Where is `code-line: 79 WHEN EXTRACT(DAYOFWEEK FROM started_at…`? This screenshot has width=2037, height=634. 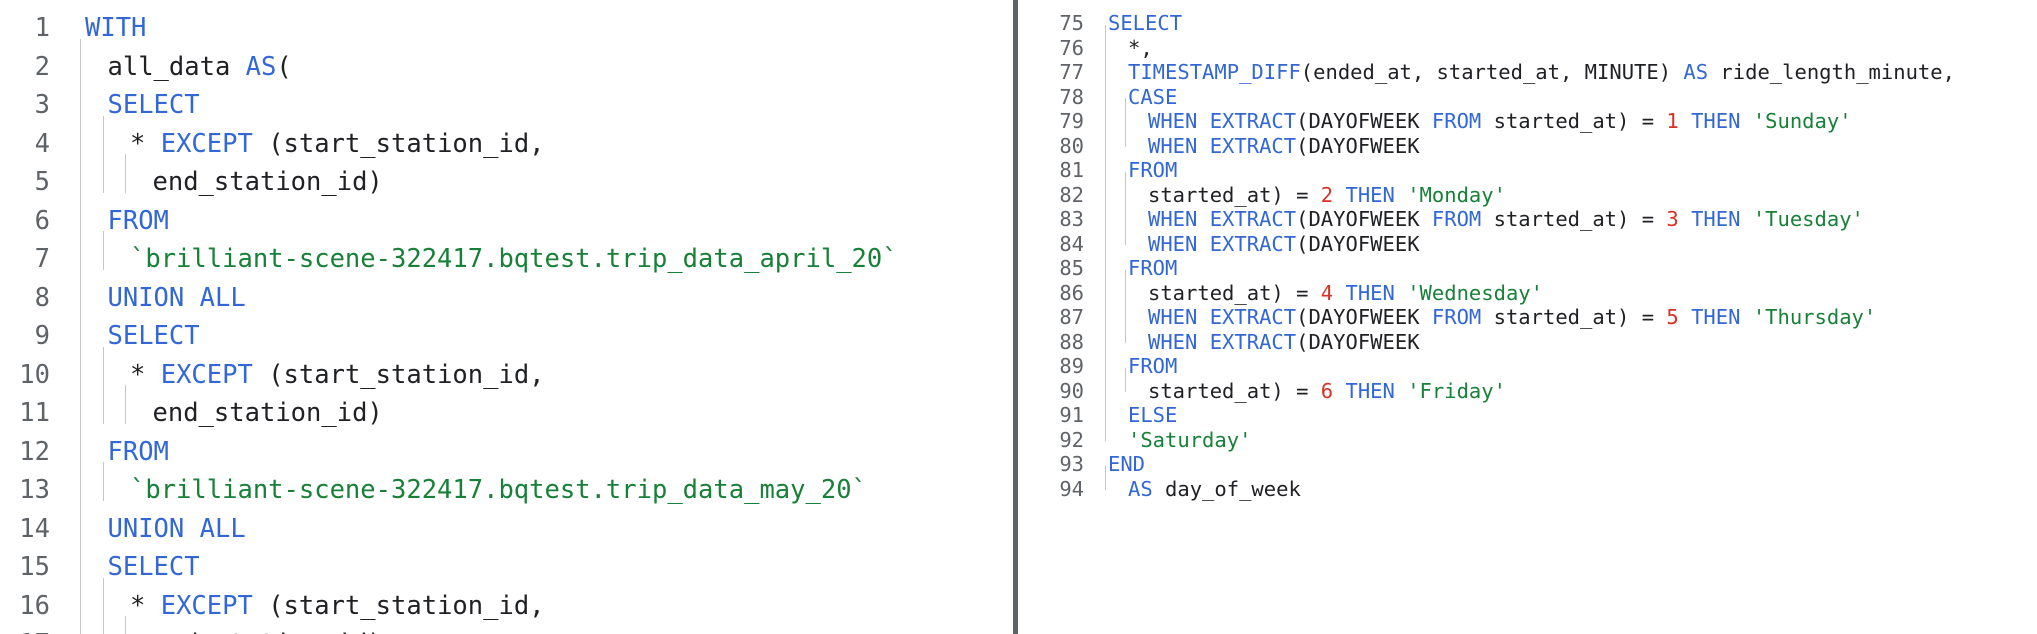 code-line: 79 WHEN EXTRACT(DAYOFWEEK FROM started_at… is located at coordinates (1529, 115).